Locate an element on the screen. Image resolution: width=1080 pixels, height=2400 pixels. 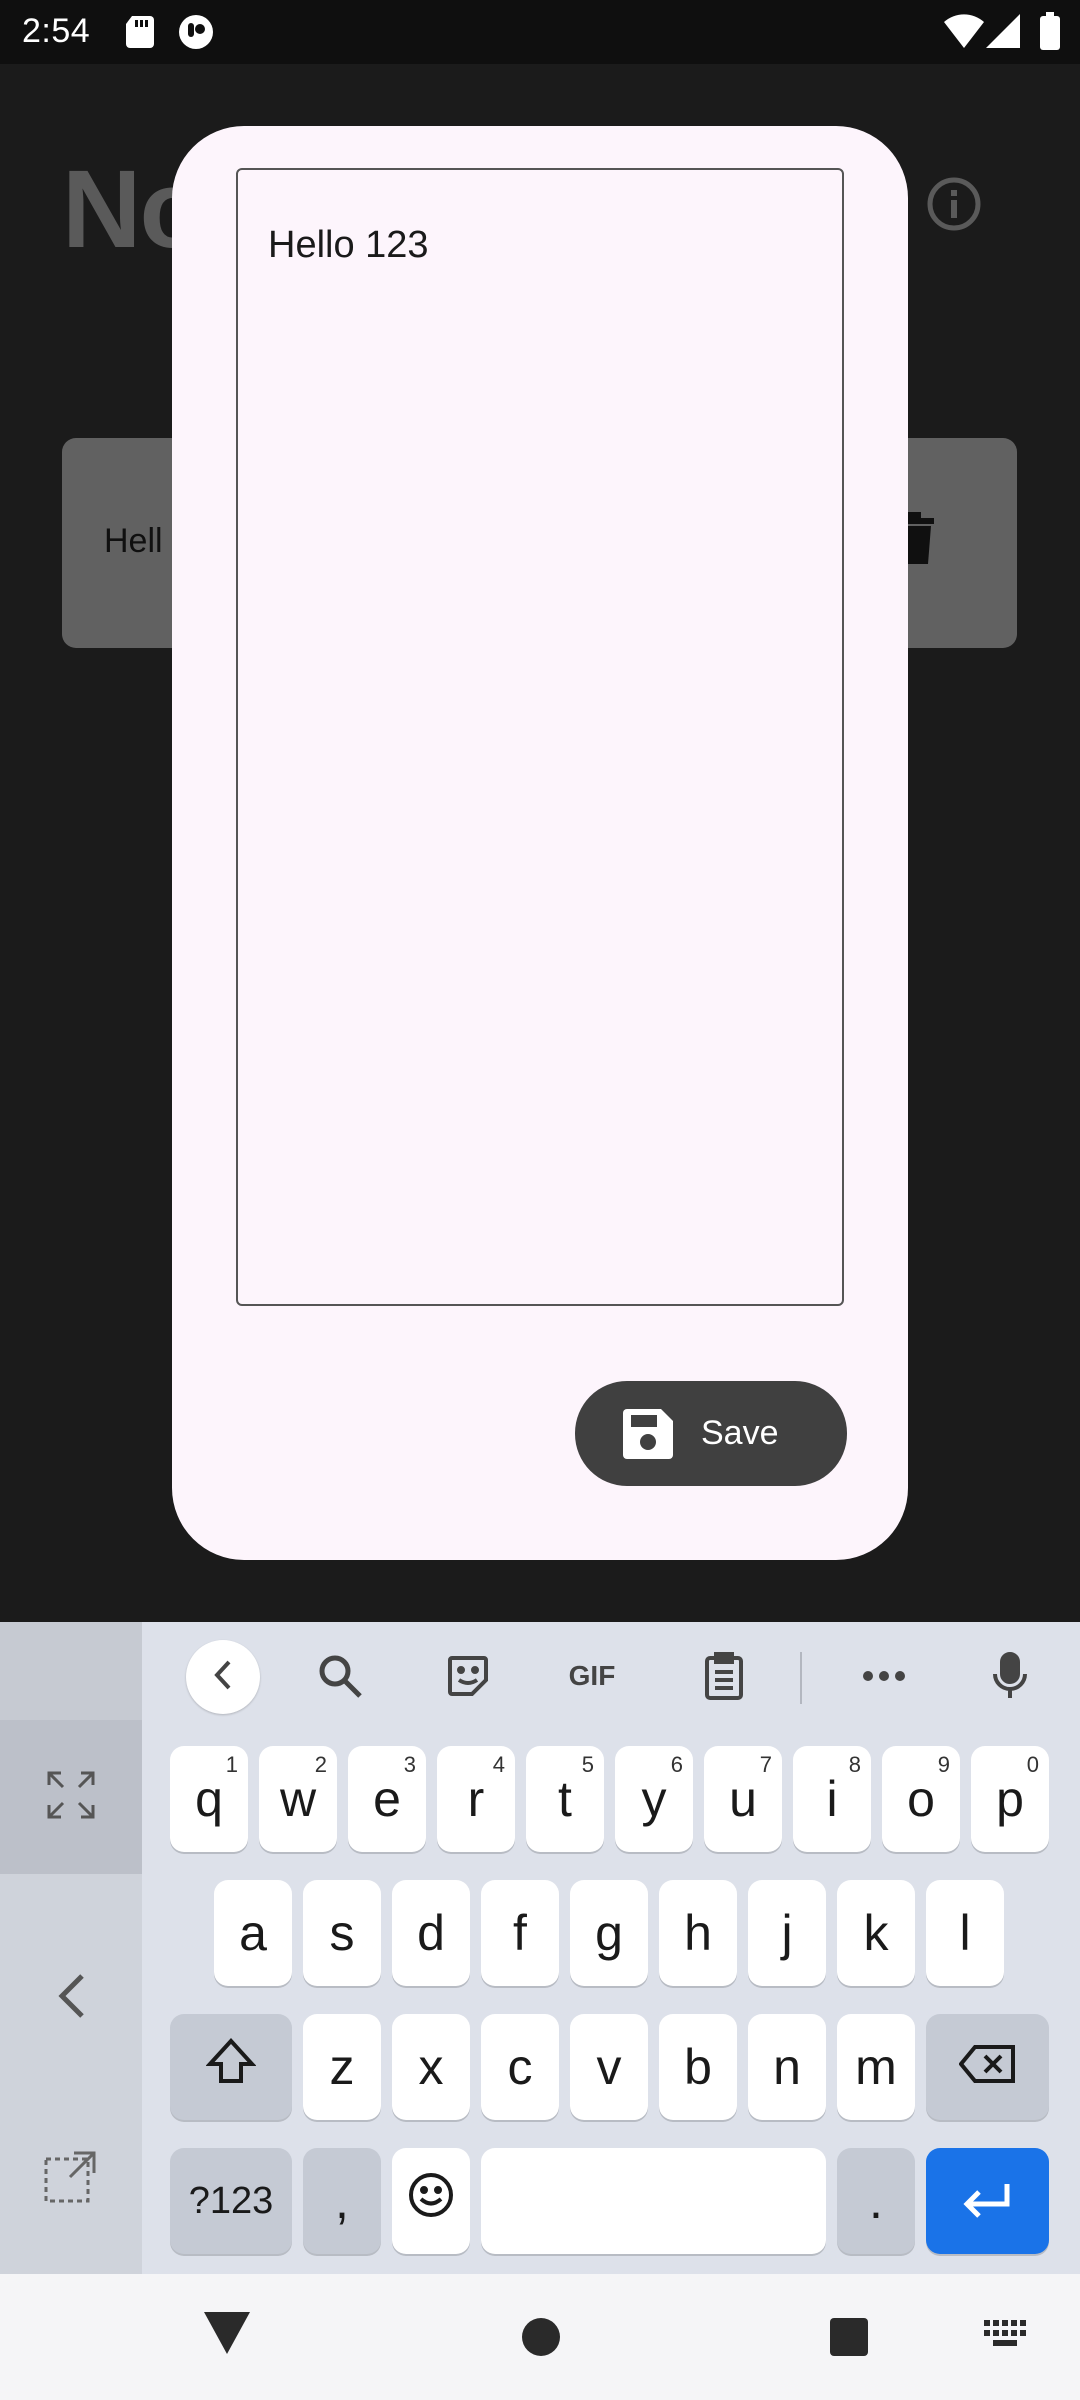
key-m: m is located at coordinates (876, 2067).